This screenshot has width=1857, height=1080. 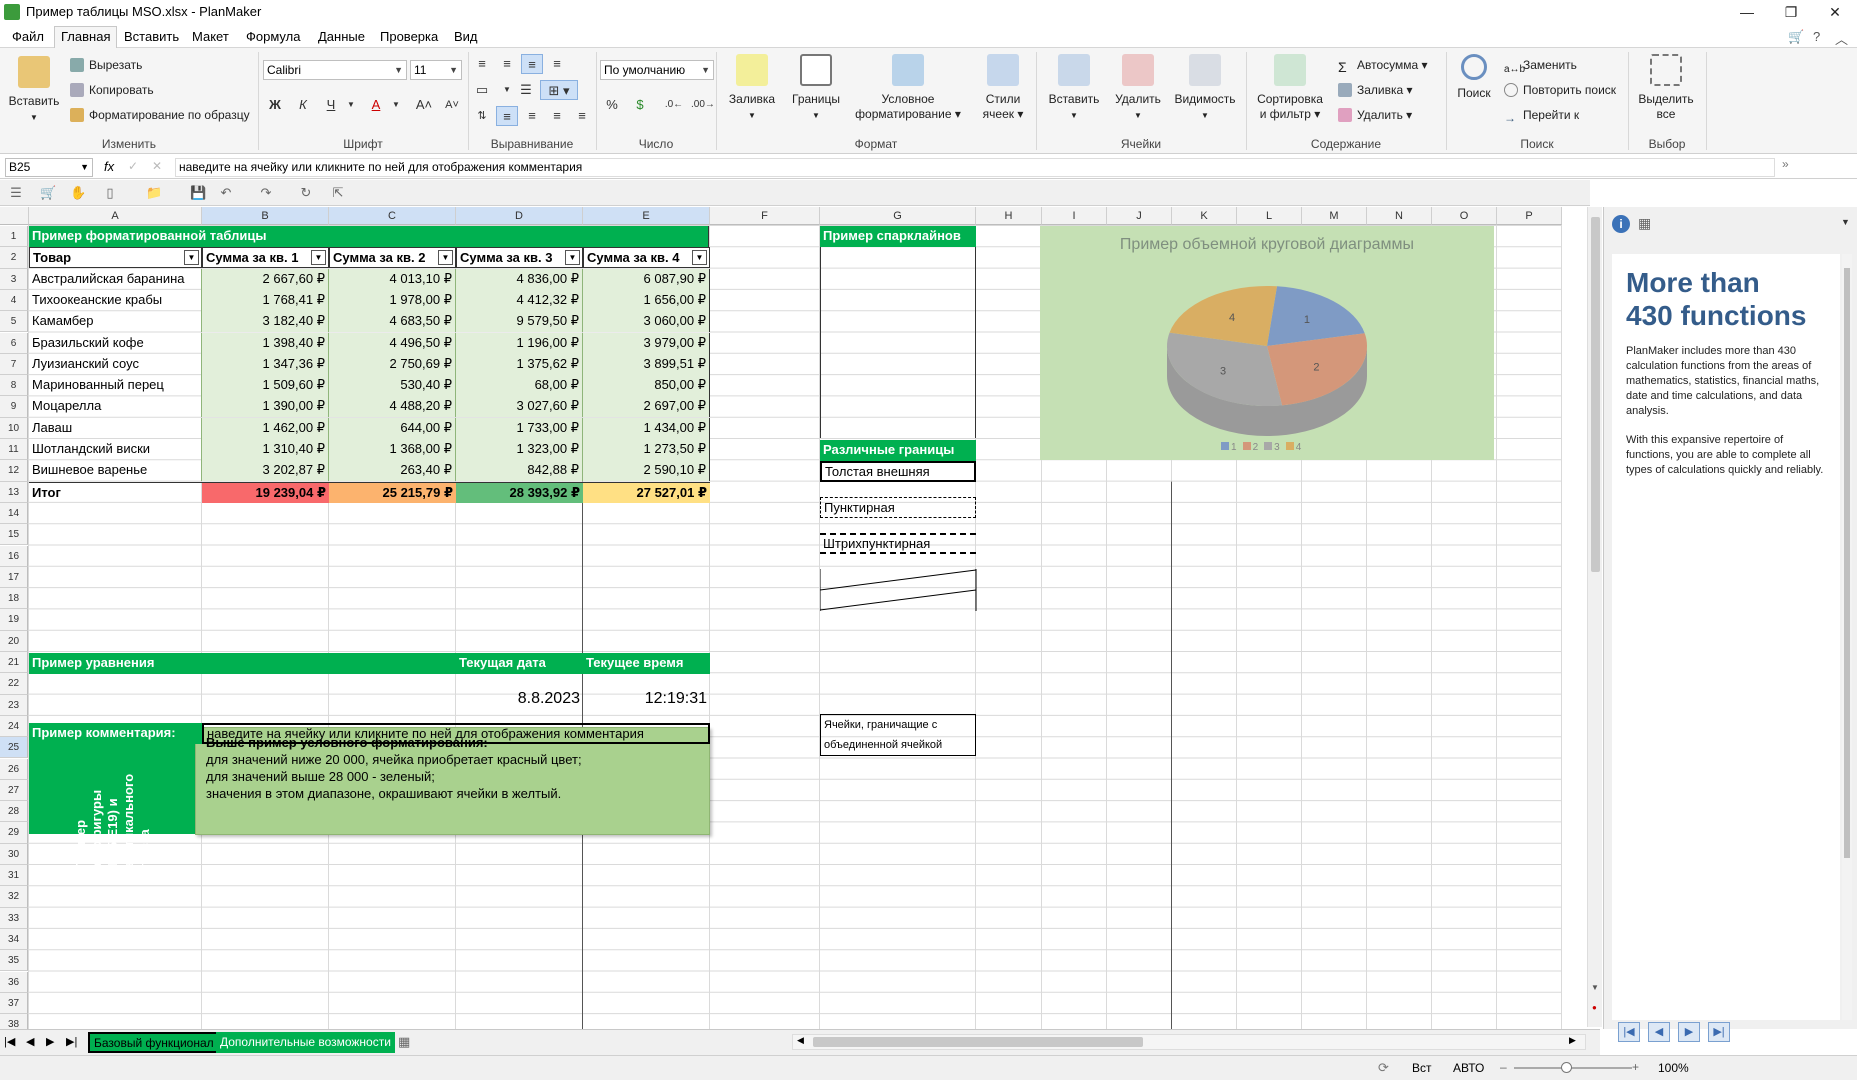 What do you see at coordinates (14, 1003) in the screenshot?
I see `row-header: 37` at bounding box center [14, 1003].